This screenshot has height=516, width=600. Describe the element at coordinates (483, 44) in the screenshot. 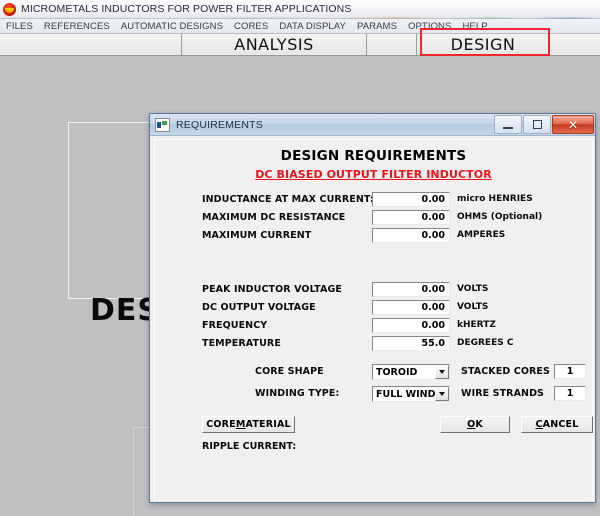

I see `tab-design: DESIGN` at that location.